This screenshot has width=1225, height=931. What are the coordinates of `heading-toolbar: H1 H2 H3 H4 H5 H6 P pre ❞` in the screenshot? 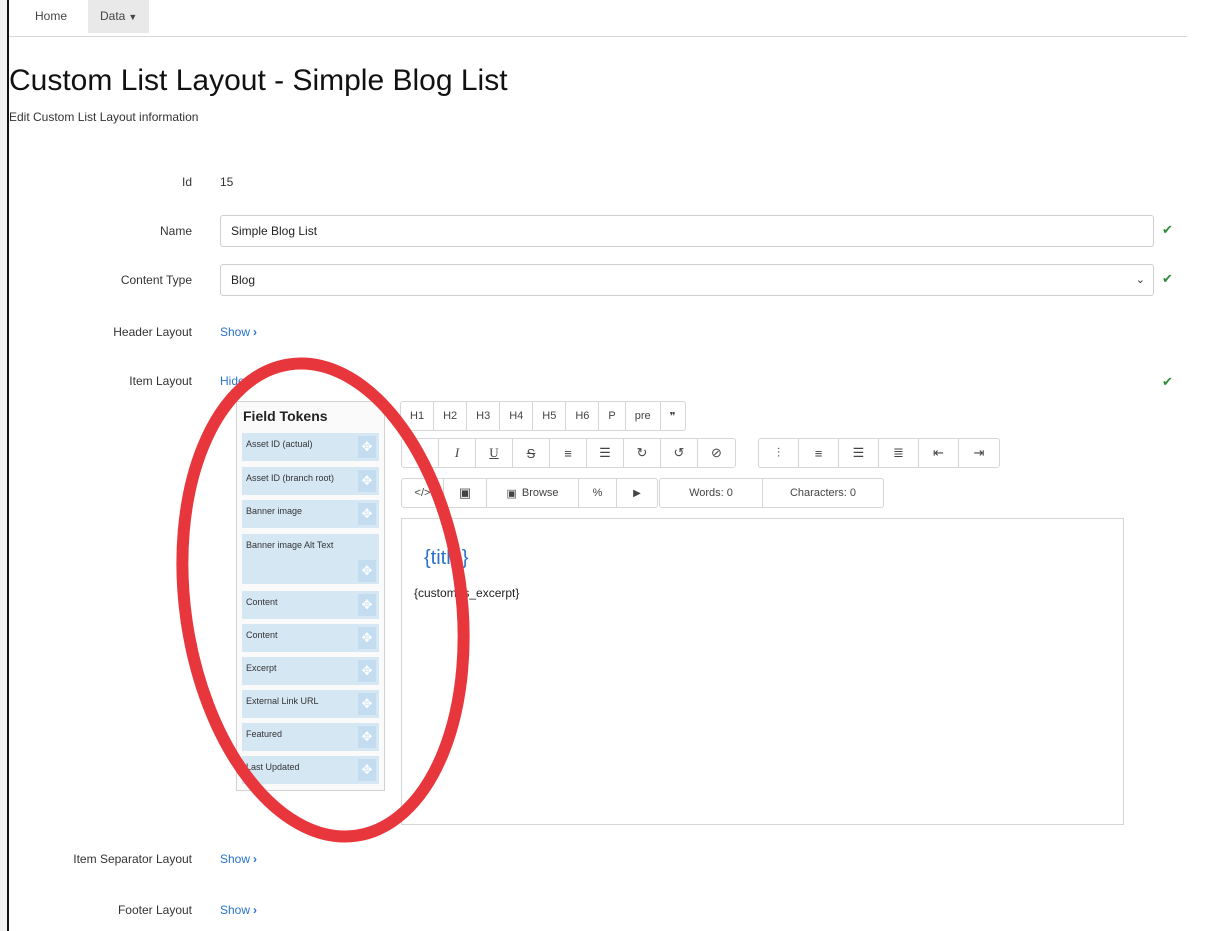 It's located at (543, 416).